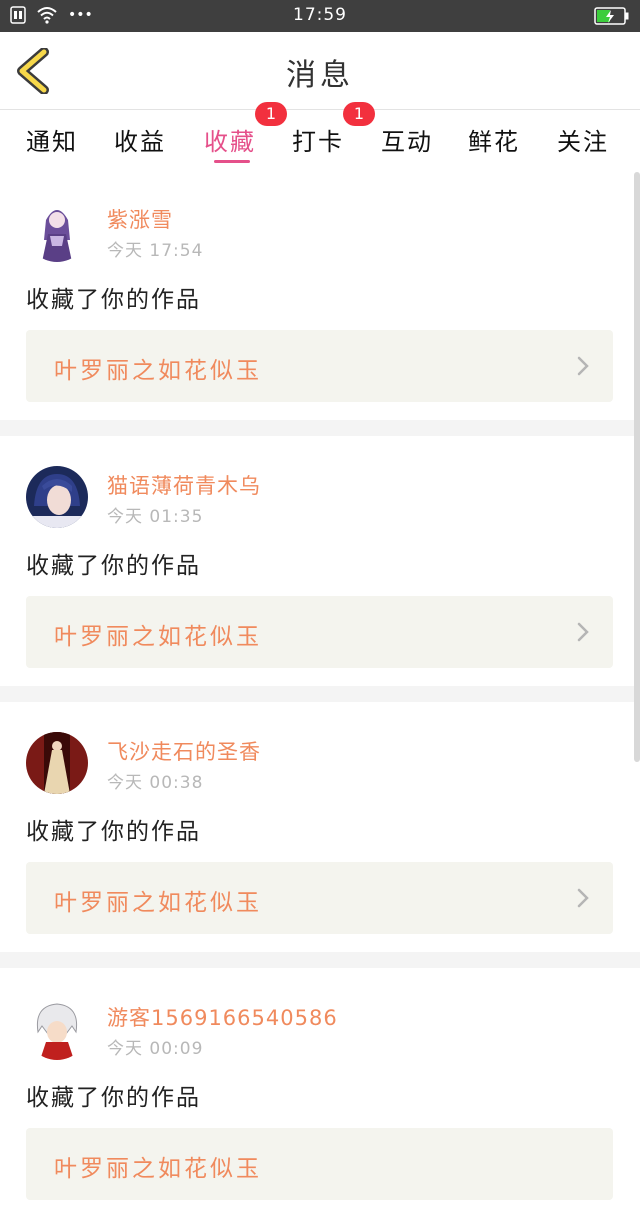  I want to click on tab-earnings: 收益, so click(140, 139).